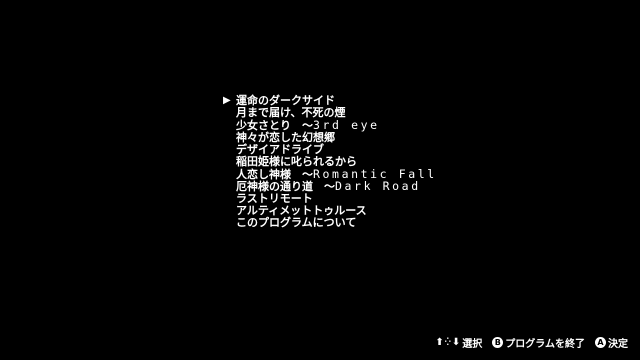  What do you see at coordinates (291, 113) in the screenshot?
I see `track-title: 月まで届け、不死の煙` at bounding box center [291, 113].